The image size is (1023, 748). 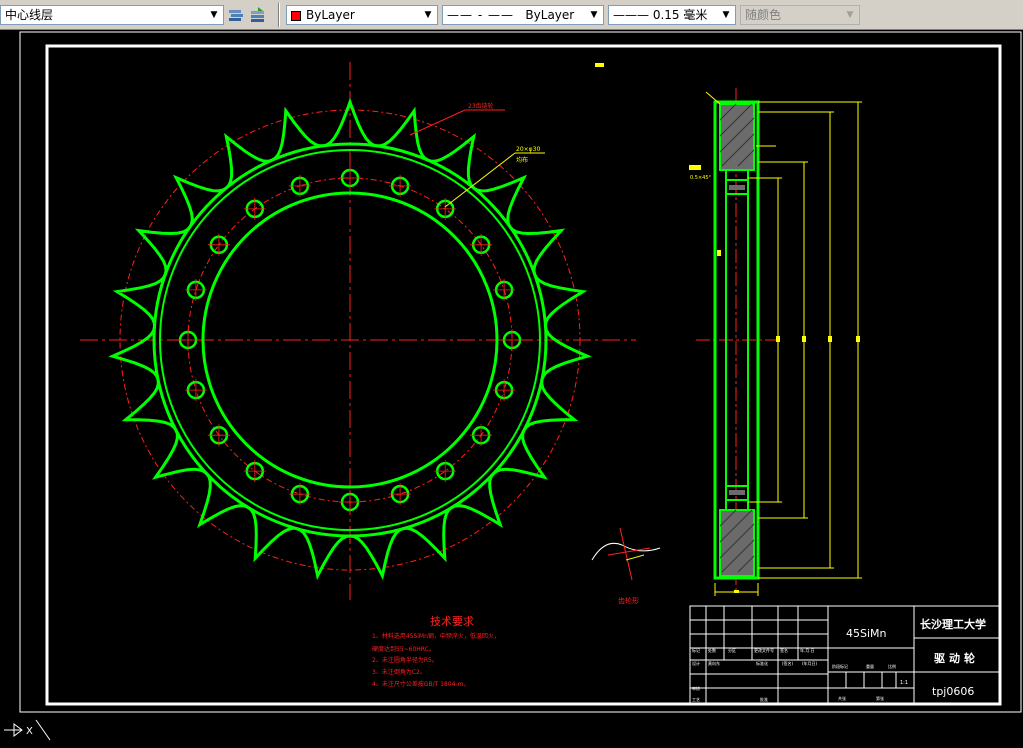 What do you see at coordinates (953, 624) in the screenshot?
I see `school-name: 长沙理工大学` at bounding box center [953, 624].